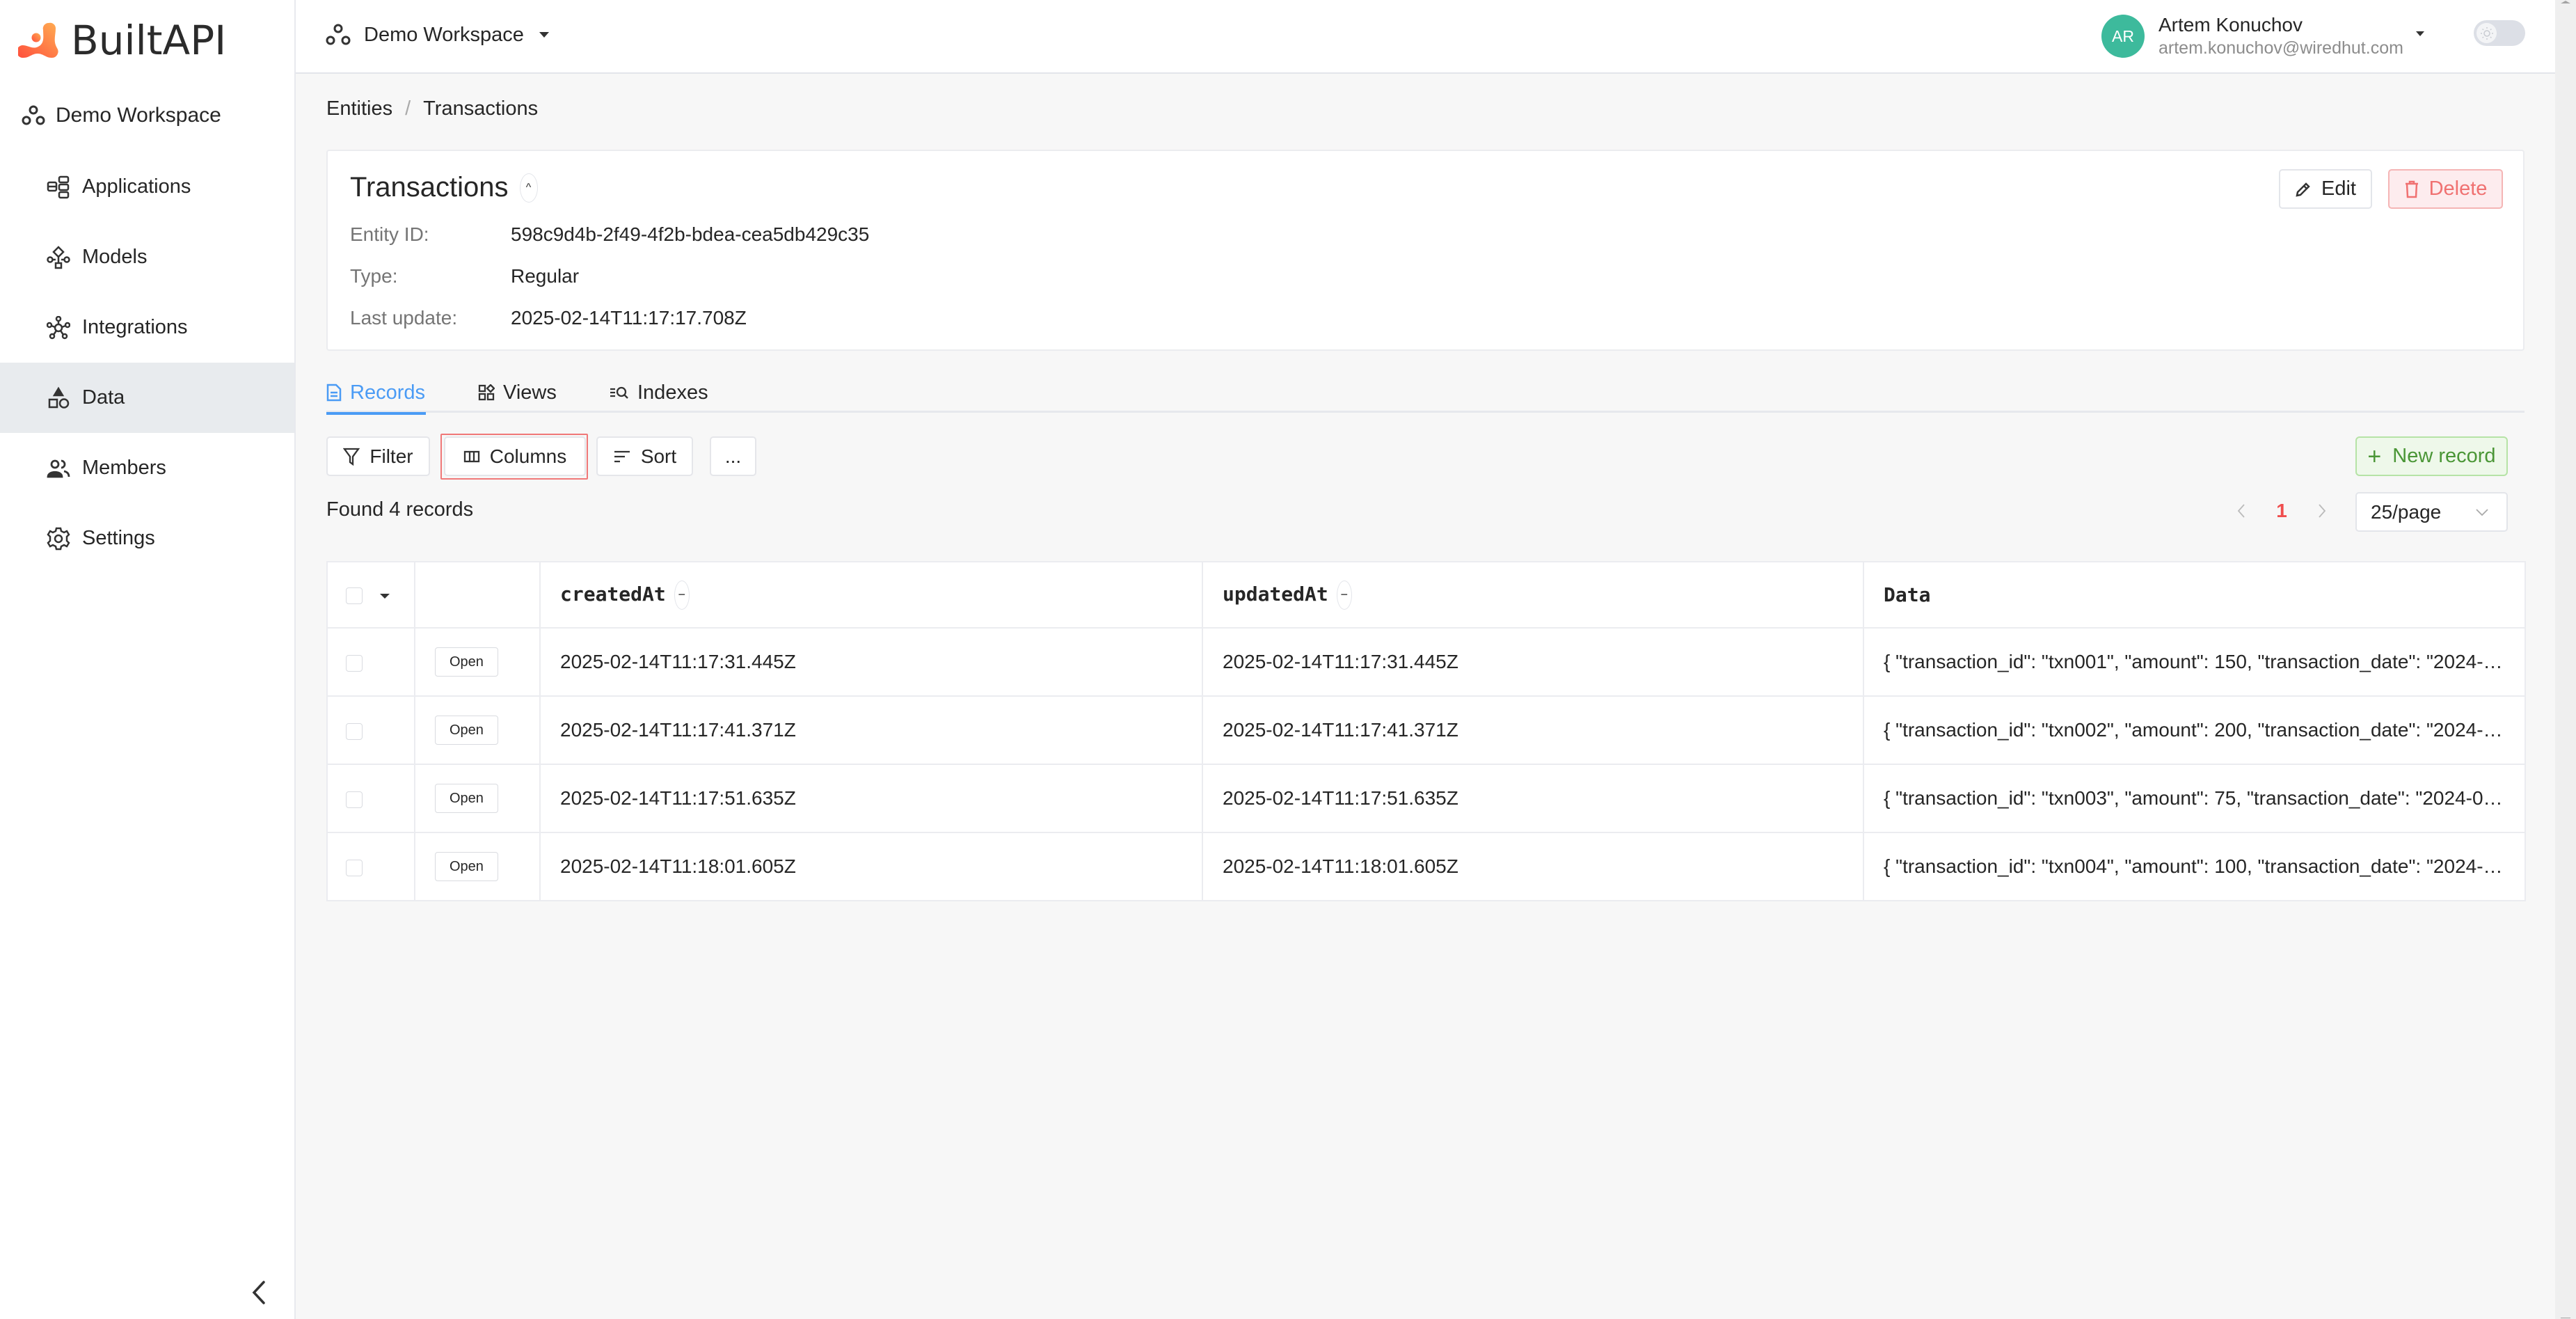  I want to click on chevron-up-icon: ^, so click(528, 187).